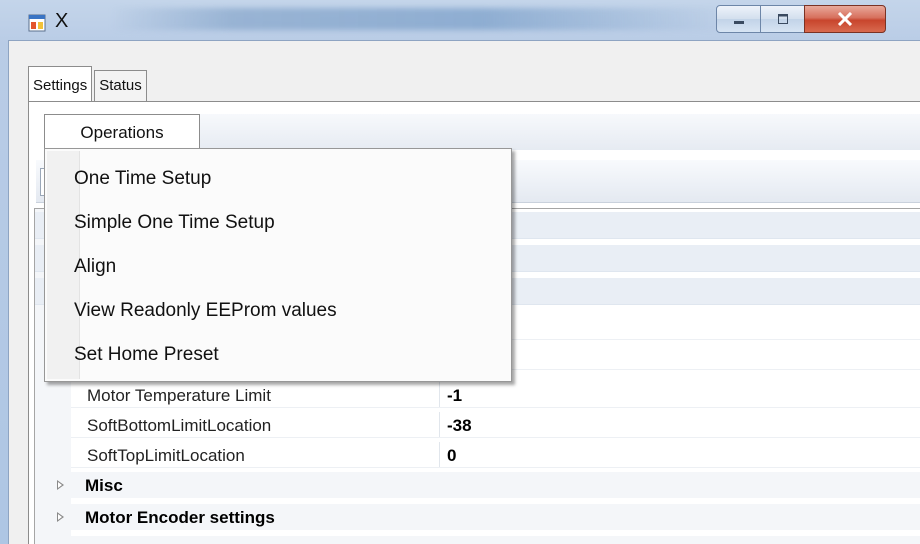  I want to click on property-value: -38, so click(459, 426).